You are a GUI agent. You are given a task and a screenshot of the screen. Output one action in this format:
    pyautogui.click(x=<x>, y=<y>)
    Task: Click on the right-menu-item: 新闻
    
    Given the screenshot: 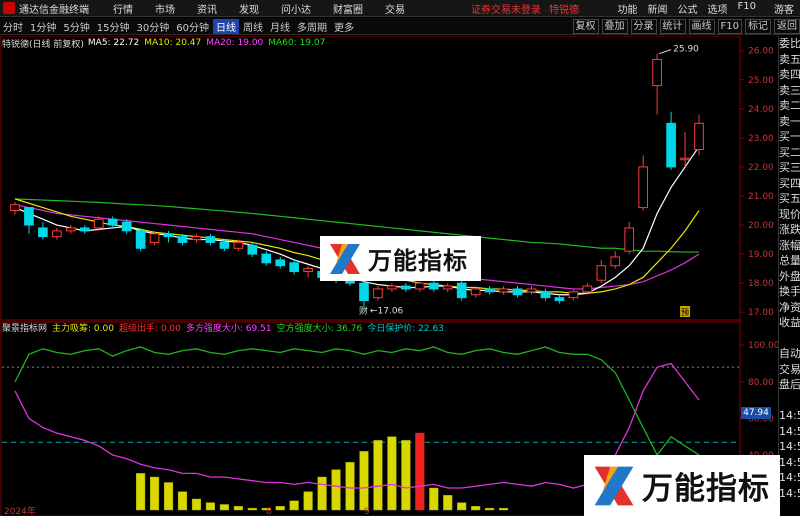 What is the action you would take?
    pyautogui.click(x=658, y=8)
    